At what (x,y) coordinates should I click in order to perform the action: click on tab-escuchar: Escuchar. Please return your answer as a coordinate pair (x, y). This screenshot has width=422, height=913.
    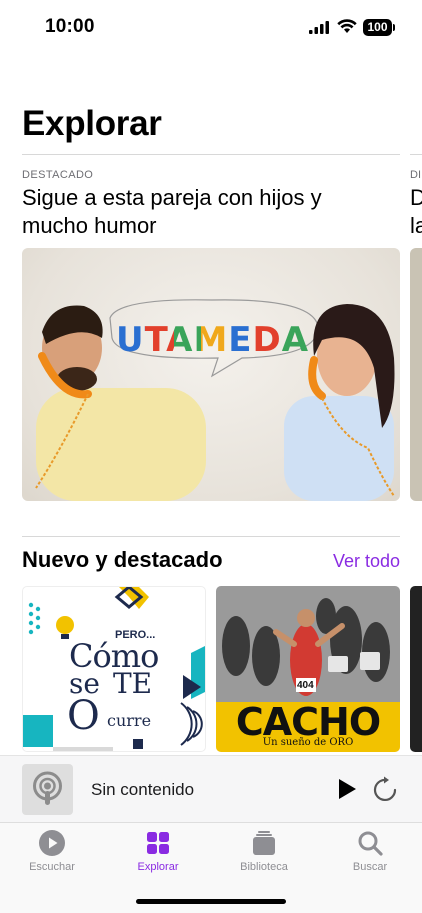
    Looking at the image, I should click on (52, 851).